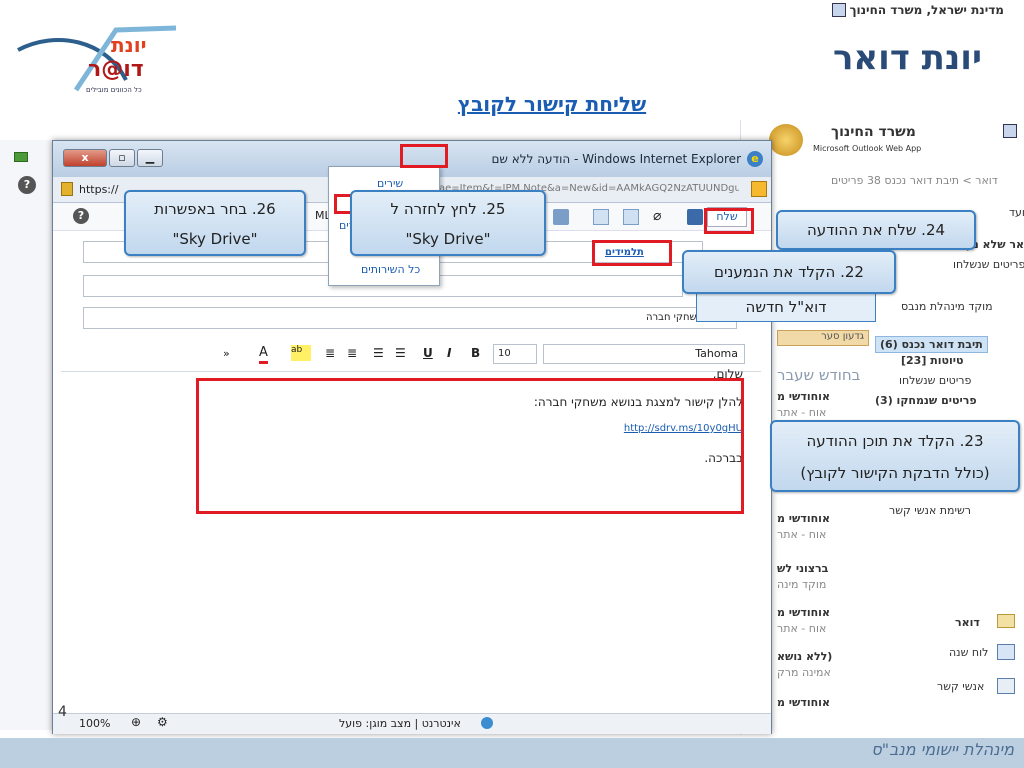  I want to click on ministry-header: מדינת ישראל, משרד החינוך, so click(917, 10).